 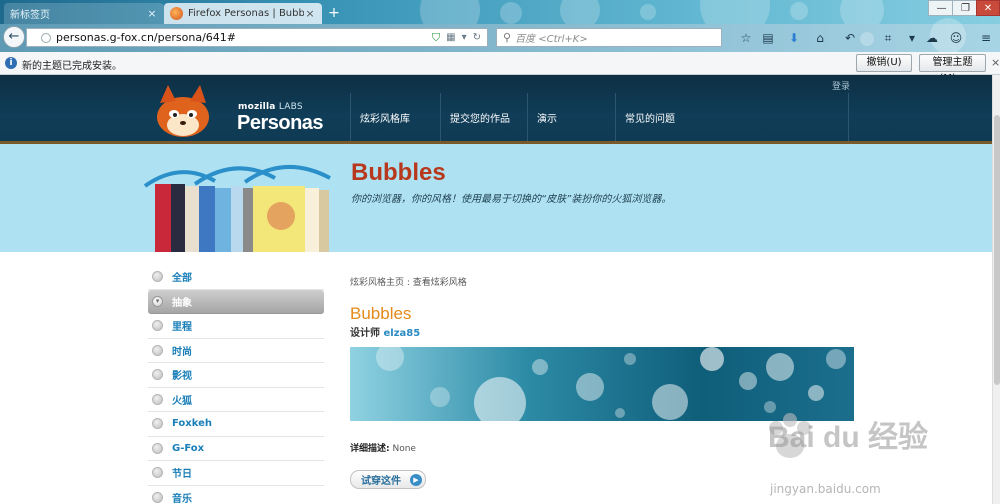 I want to click on tab-personas: Firefox Personas | Bubbl... ×, so click(x=243, y=13).